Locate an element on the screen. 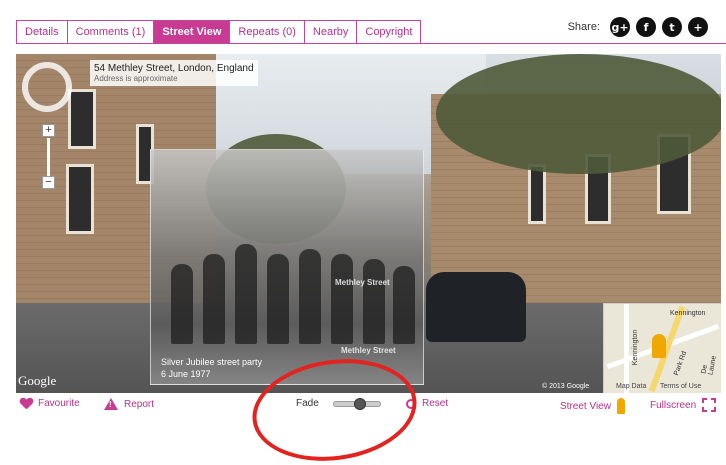 Image resolution: width=726 pixels, height=465 pixels. reset-label: Reset is located at coordinates (435, 403).